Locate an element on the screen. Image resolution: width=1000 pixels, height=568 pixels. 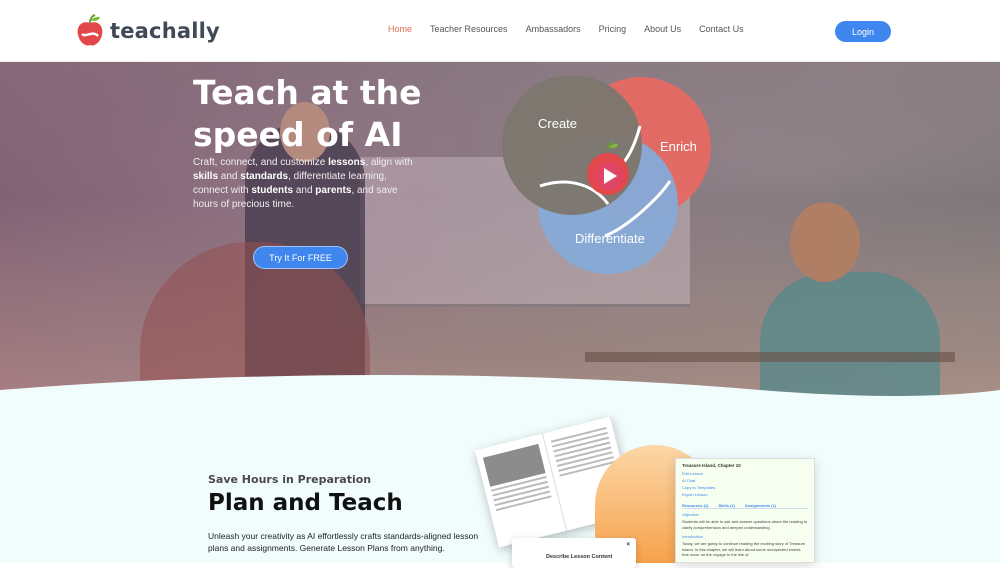
tab-assignments: Assignments (1) is located at coordinates (760, 505).